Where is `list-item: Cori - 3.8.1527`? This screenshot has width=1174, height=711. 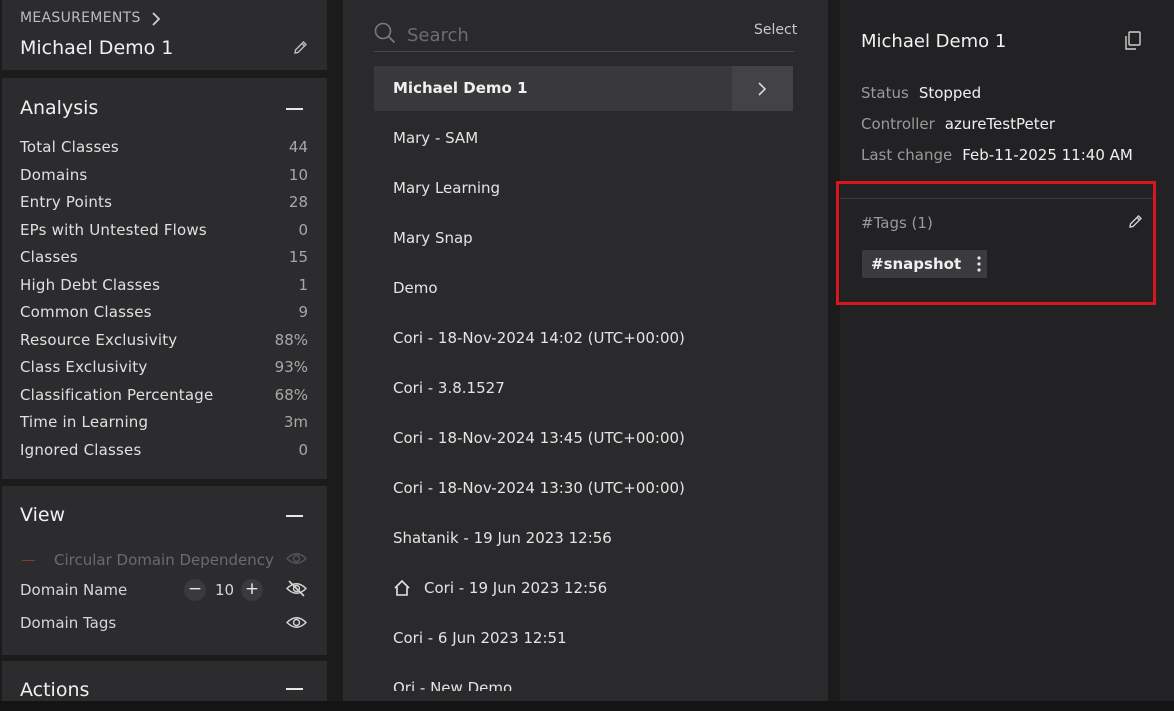 list-item: Cori - 3.8.1527 is located at coordinates (583, 388).